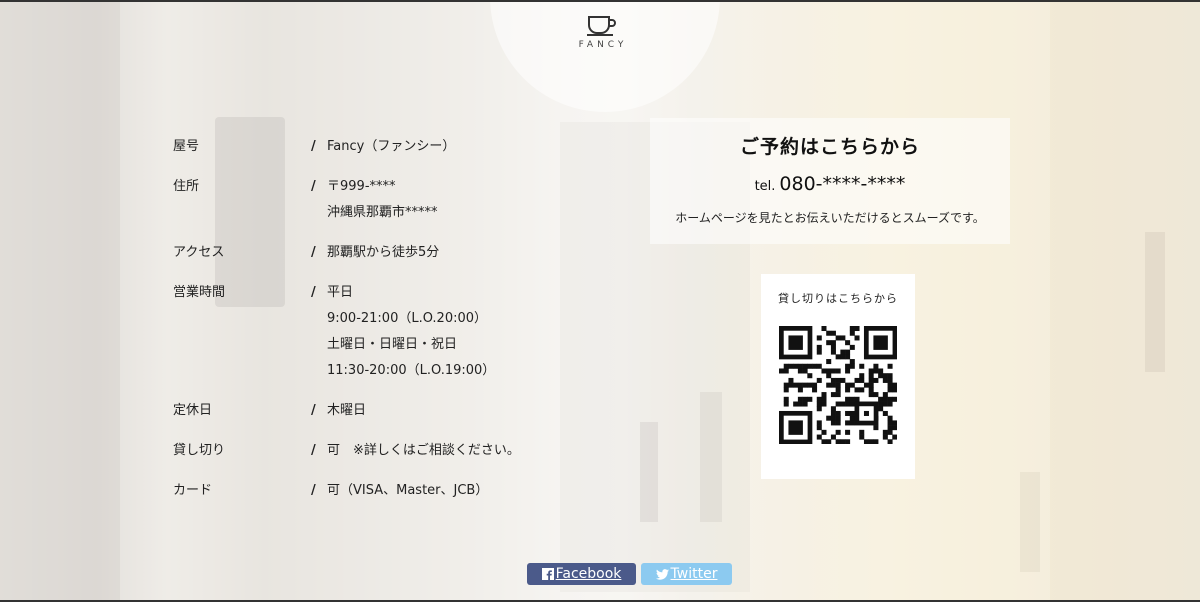 The width and height of the screenshot is (1200, 602). I want to click on info-value-line: / 那覇駅から徒歩5分, so click(442, 253).